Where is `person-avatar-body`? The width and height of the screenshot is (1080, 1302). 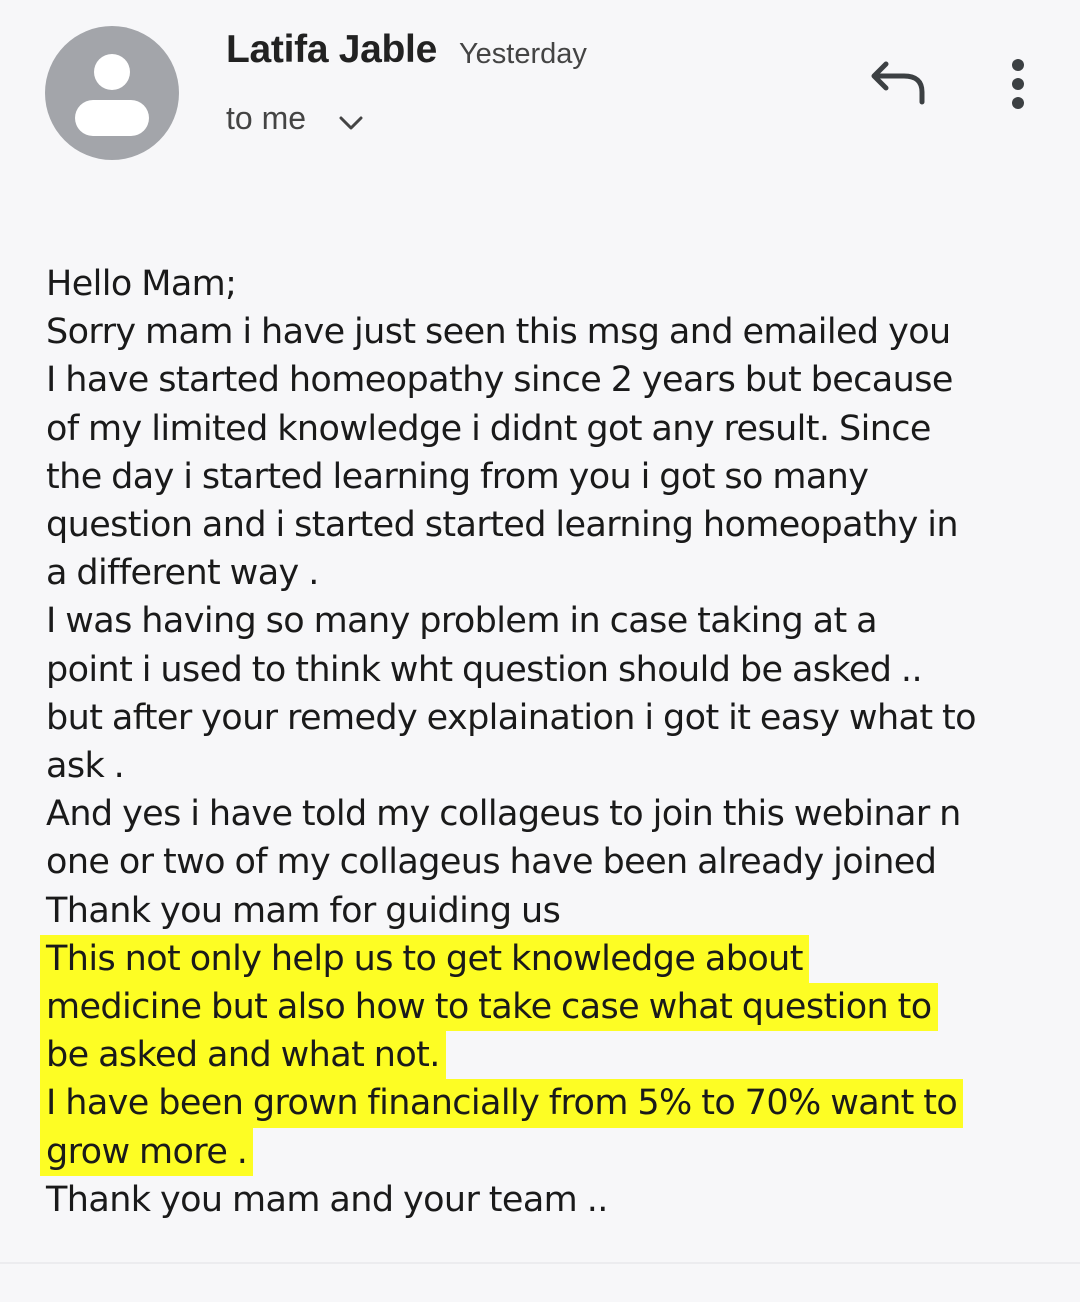 person-avatar-body is located at coordinates (112, 118).